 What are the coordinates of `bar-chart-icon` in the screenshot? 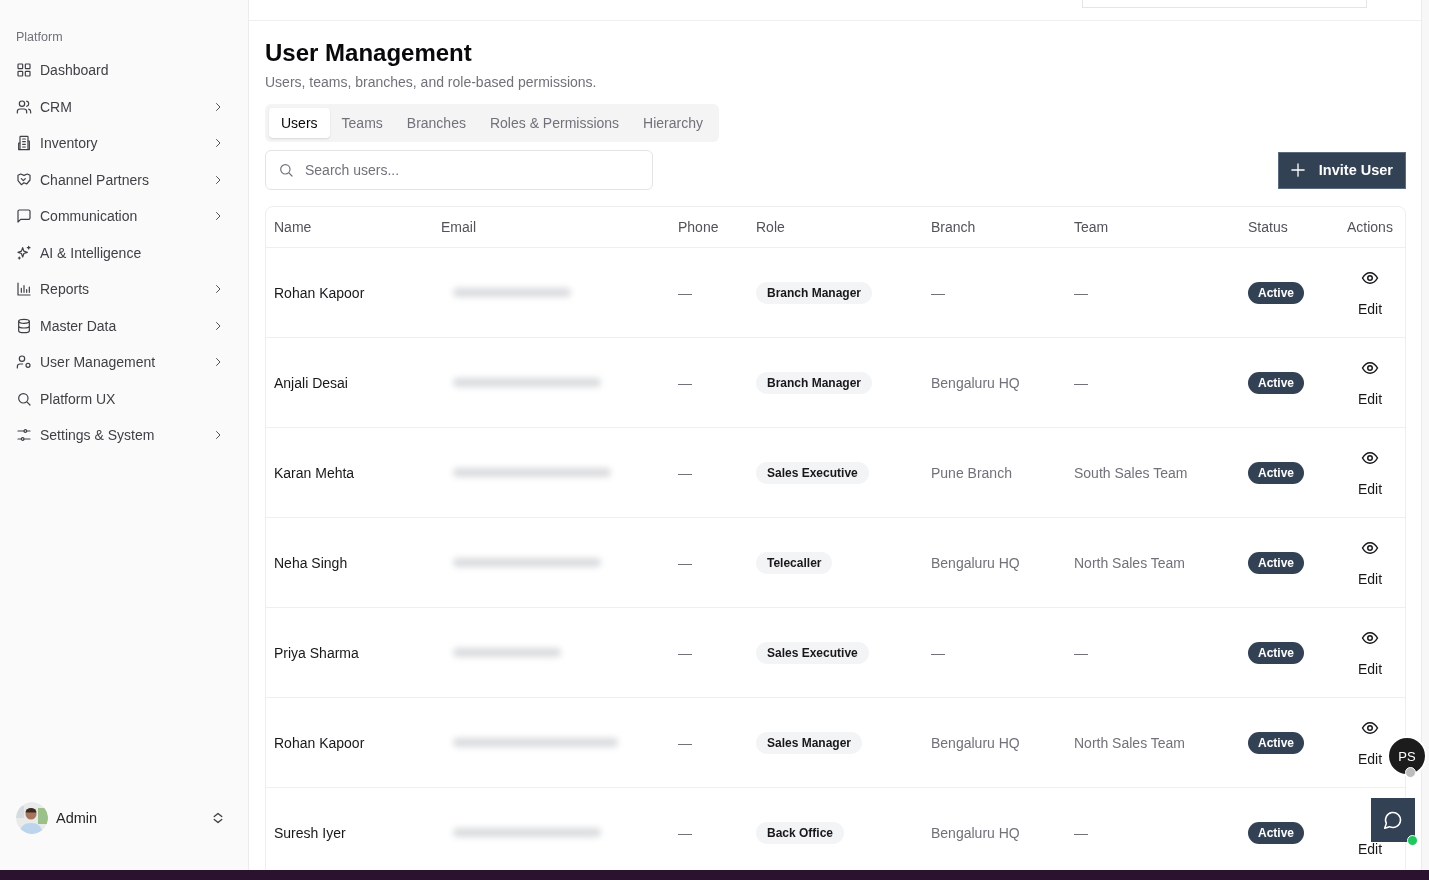 It's located at (24, 289).